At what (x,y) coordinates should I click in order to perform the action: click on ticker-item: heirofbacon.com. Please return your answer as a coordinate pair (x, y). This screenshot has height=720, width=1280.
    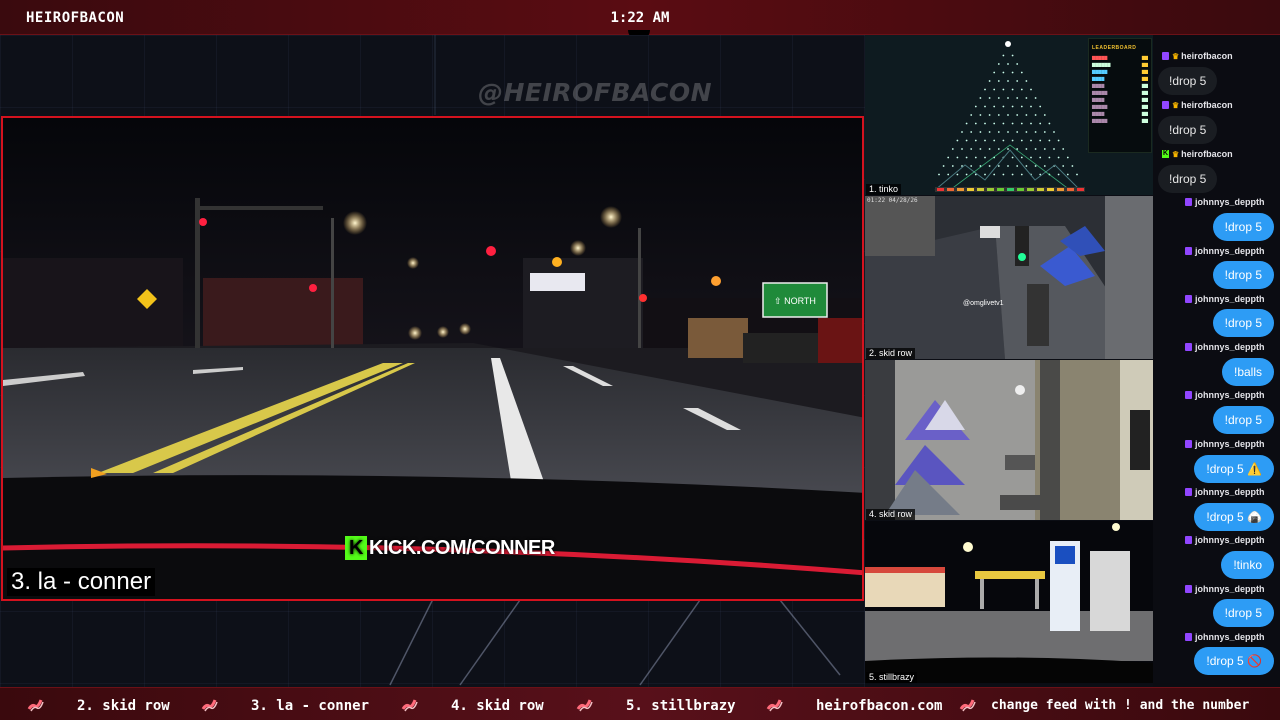
    Looking at the image, I should click on (879, 706).